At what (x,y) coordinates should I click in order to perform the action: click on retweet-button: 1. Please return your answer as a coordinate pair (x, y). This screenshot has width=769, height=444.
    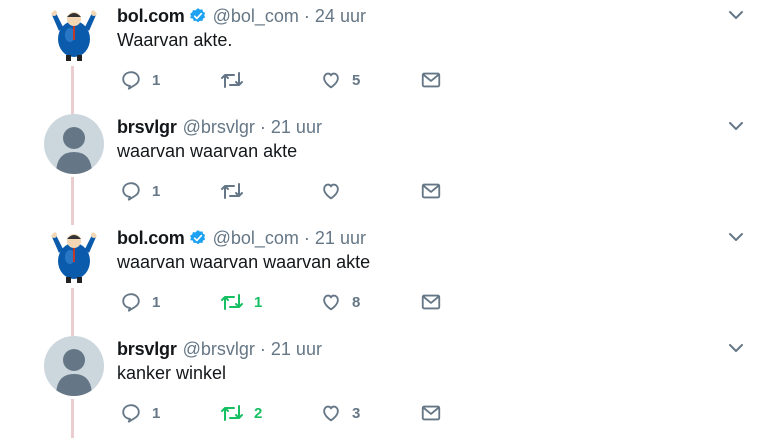
    Looking at the image, I should click on (241, 302).